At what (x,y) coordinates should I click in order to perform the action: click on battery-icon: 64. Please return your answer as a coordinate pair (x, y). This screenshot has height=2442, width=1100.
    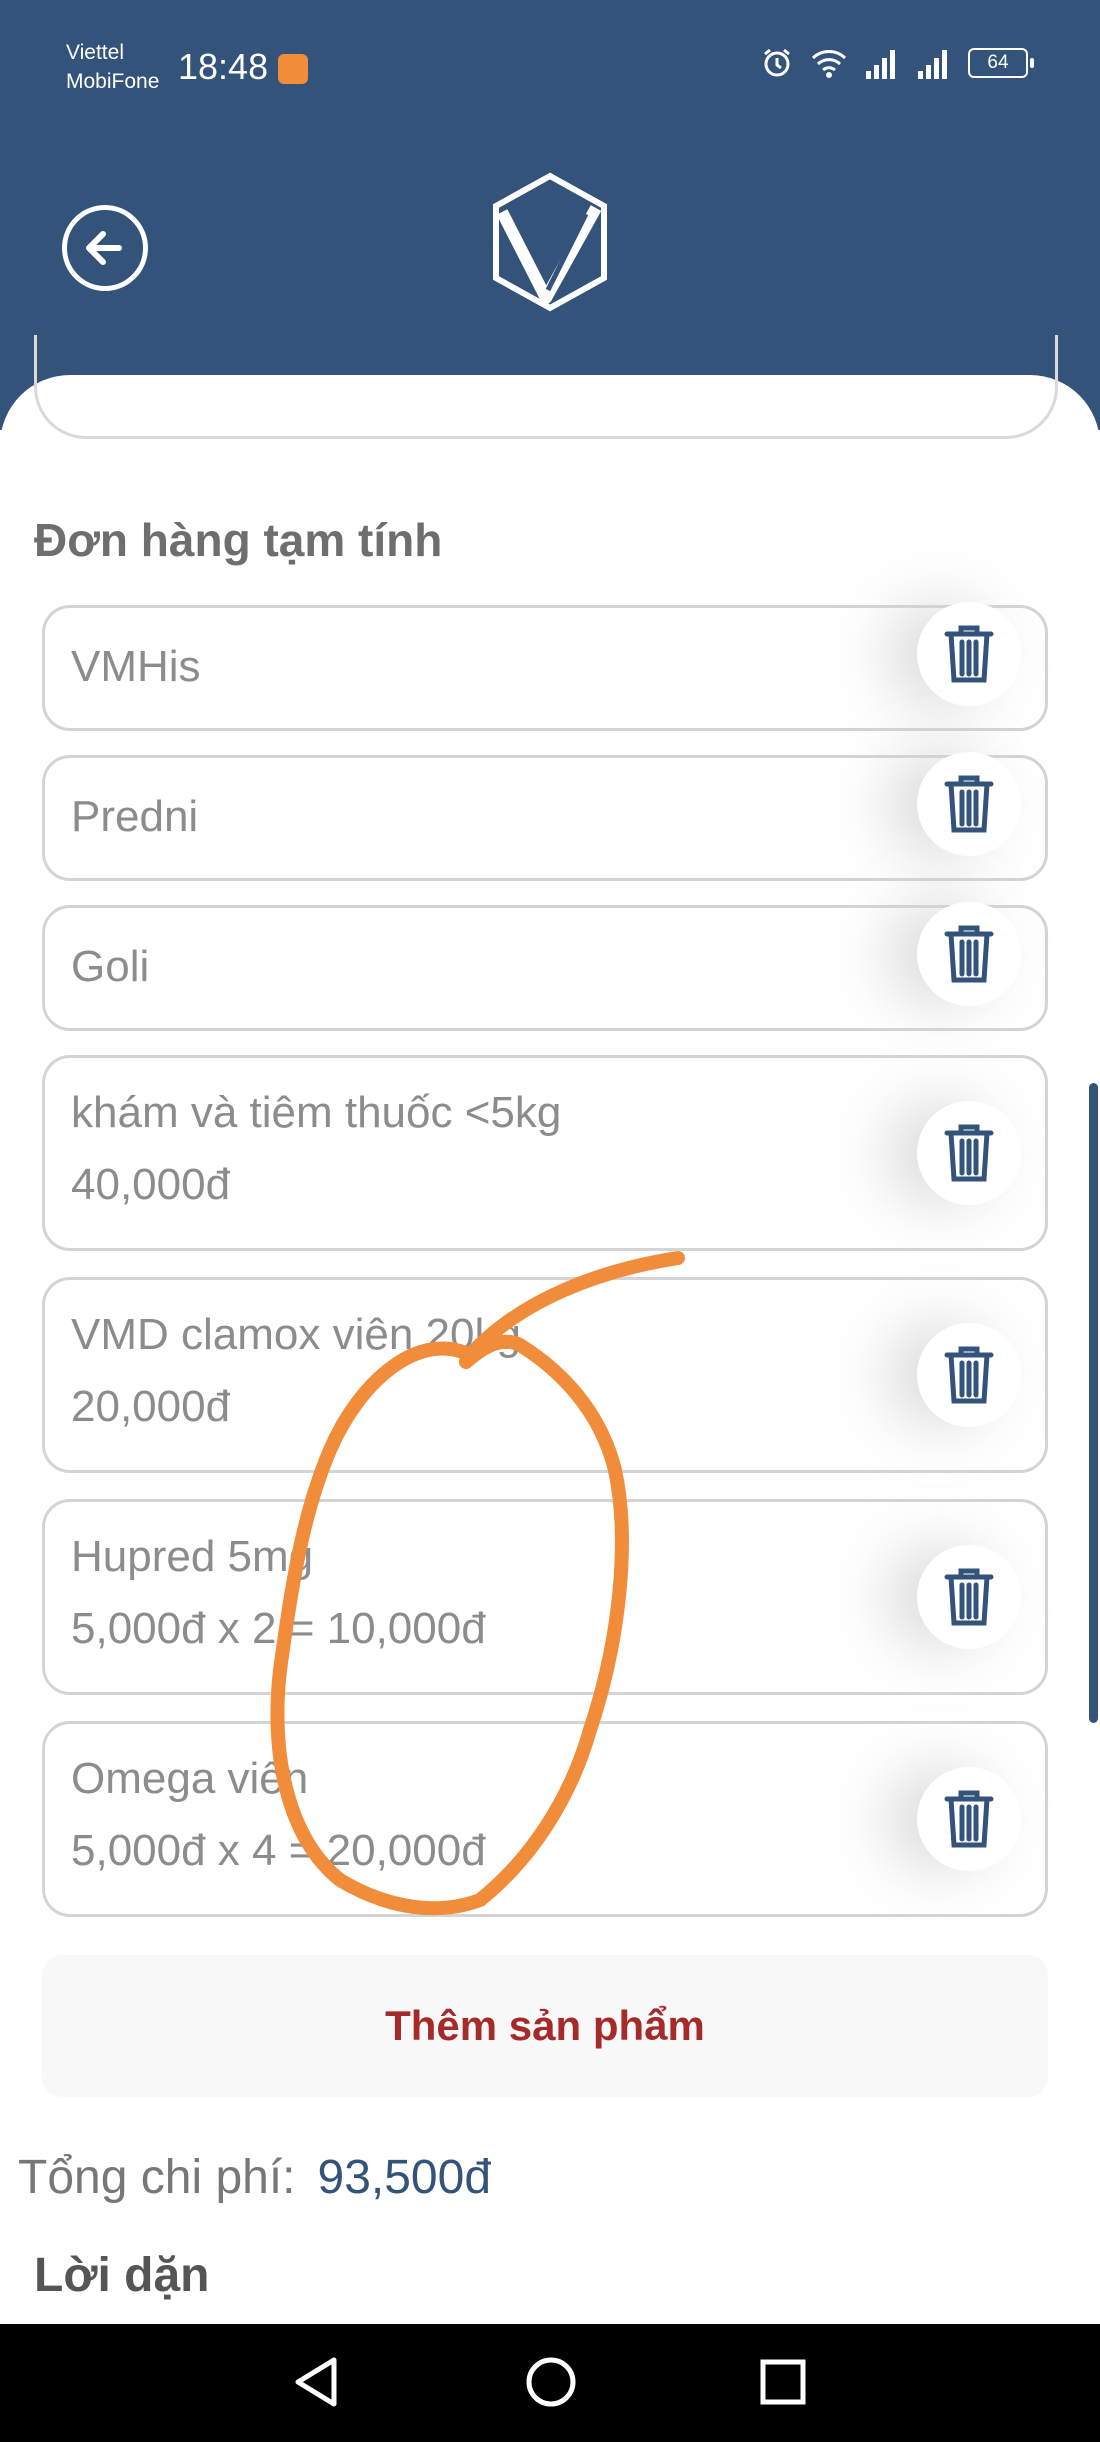
    Looking at the image, I should click on (1001, 63).